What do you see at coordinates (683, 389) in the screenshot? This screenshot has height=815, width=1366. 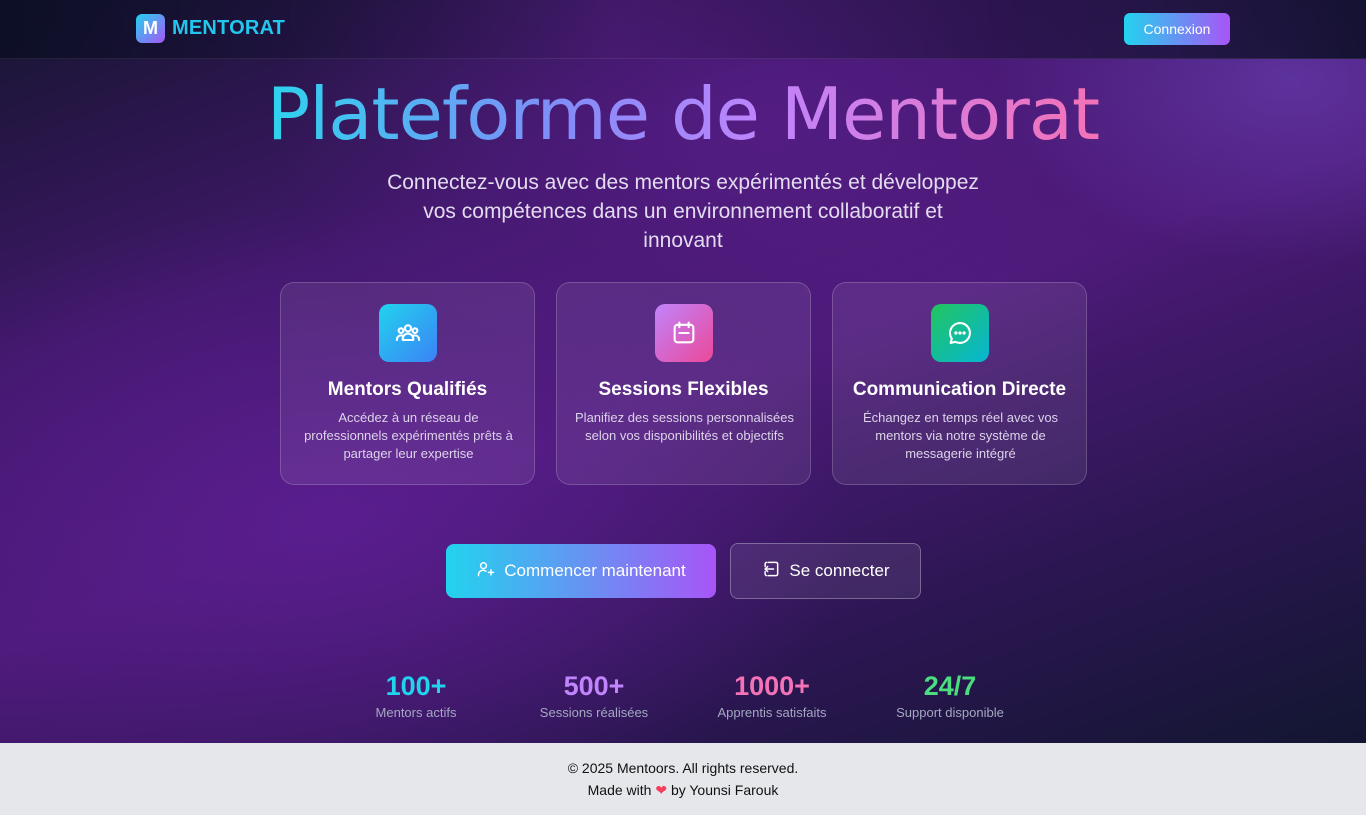 I see `feature-title: Sessions Flexibles` at bounding box center [683, 389].